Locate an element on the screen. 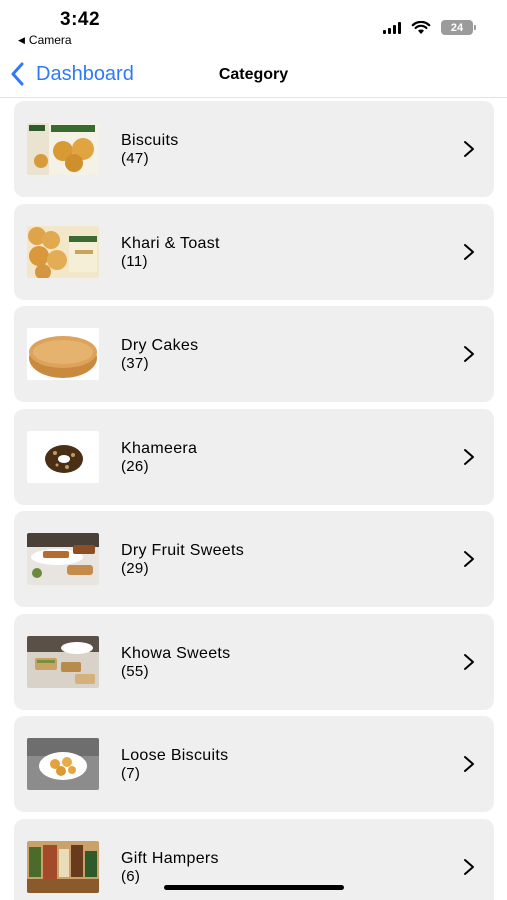  status-bar: 3:42 ◀ Camera 24 is located at coordinates (253, 26).